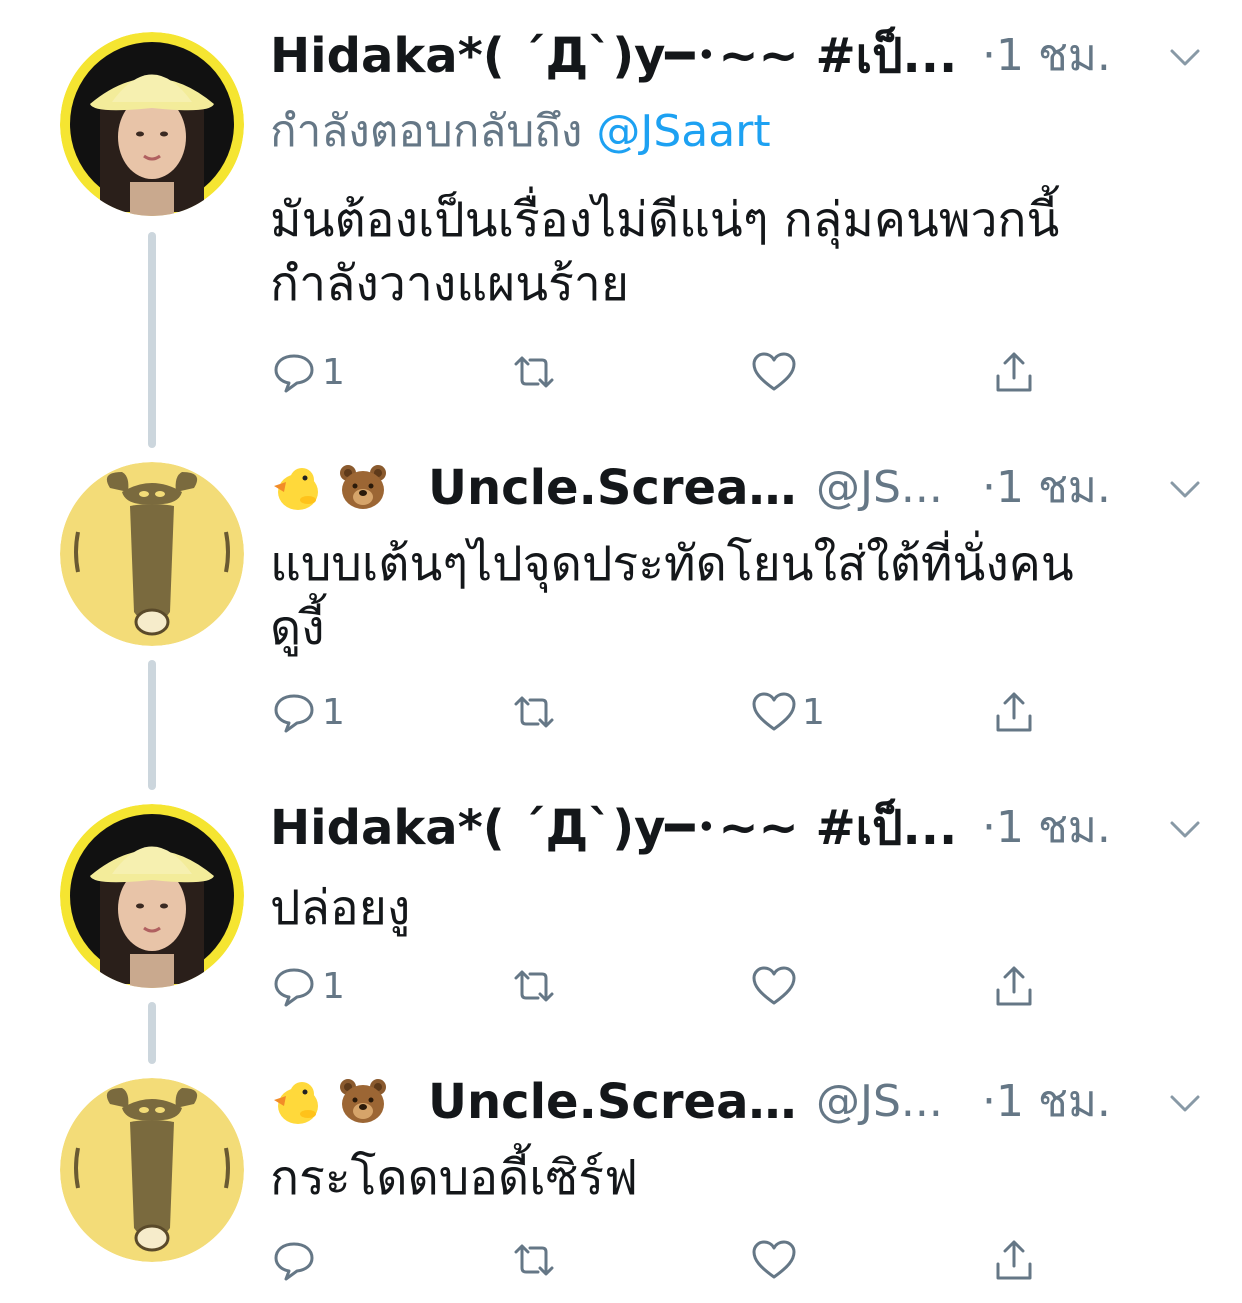 The height and width of the screenshot is (1303, 1242). Describe the element at coordinates (665, 220) in the screenshot. I see `tweet-text-line: มันต้องเป็นเรื่องไม่ดีแน่ๆ กลุ่มคนพวกนี้` at that location.